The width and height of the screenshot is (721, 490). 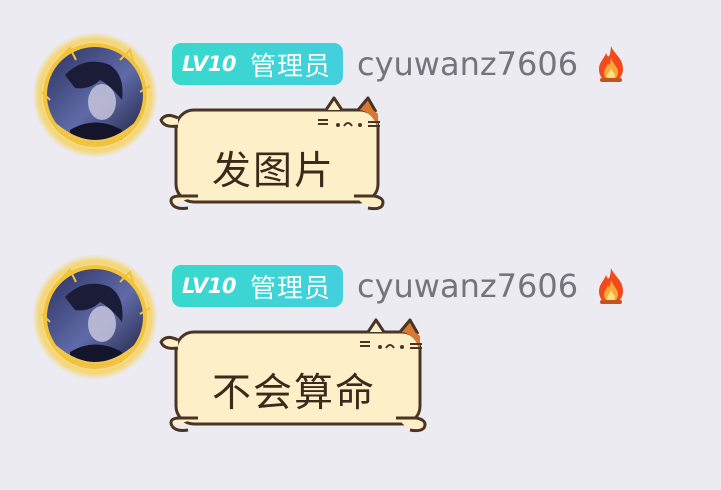 What do you see at coordinates (274, 171) in the screenshot?
I see `message-text: 发图片` at bounding box center [274, 171].